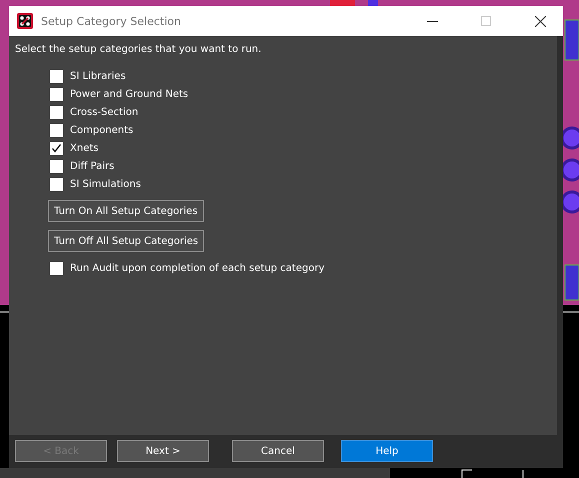 The width and height of the screenshot is (579, 478). I want to click on checkbox-label: SI Libraries, so click(98, 76).